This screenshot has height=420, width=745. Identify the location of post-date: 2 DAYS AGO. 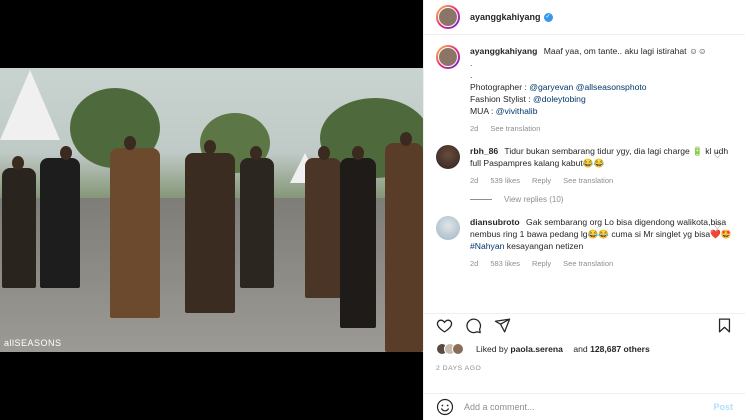
(458, 368).